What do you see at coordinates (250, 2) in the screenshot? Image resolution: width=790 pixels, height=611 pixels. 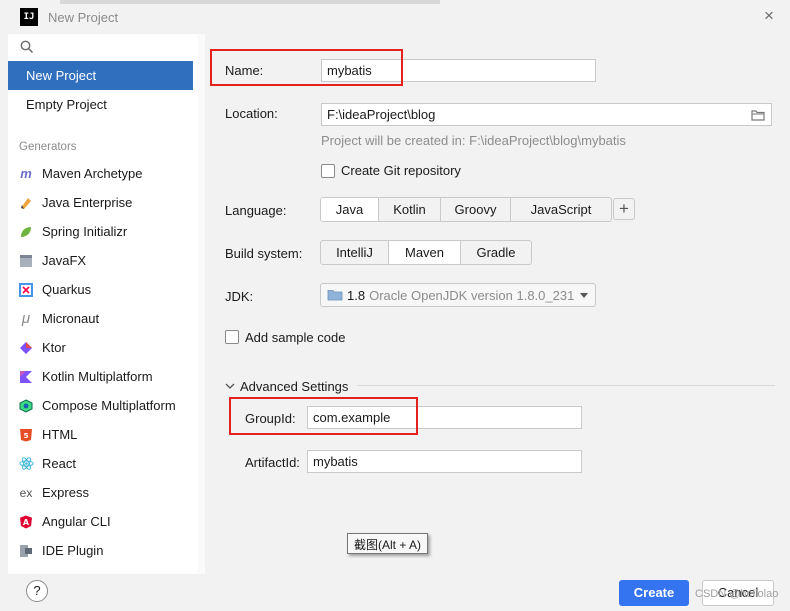 I see `background-code-strip` at bounding box center [250, 2].